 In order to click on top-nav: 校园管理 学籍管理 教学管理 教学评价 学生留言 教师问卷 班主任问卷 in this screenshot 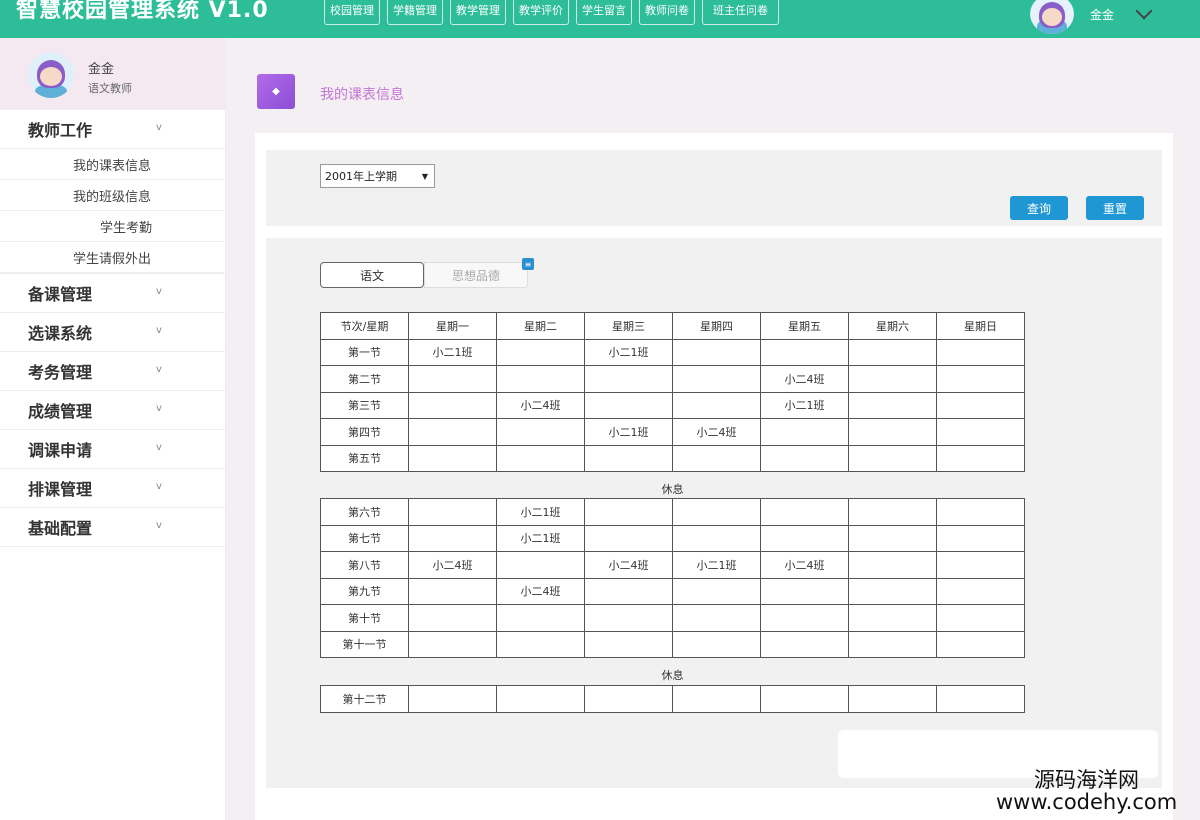, I will do `click(555, 12)`.